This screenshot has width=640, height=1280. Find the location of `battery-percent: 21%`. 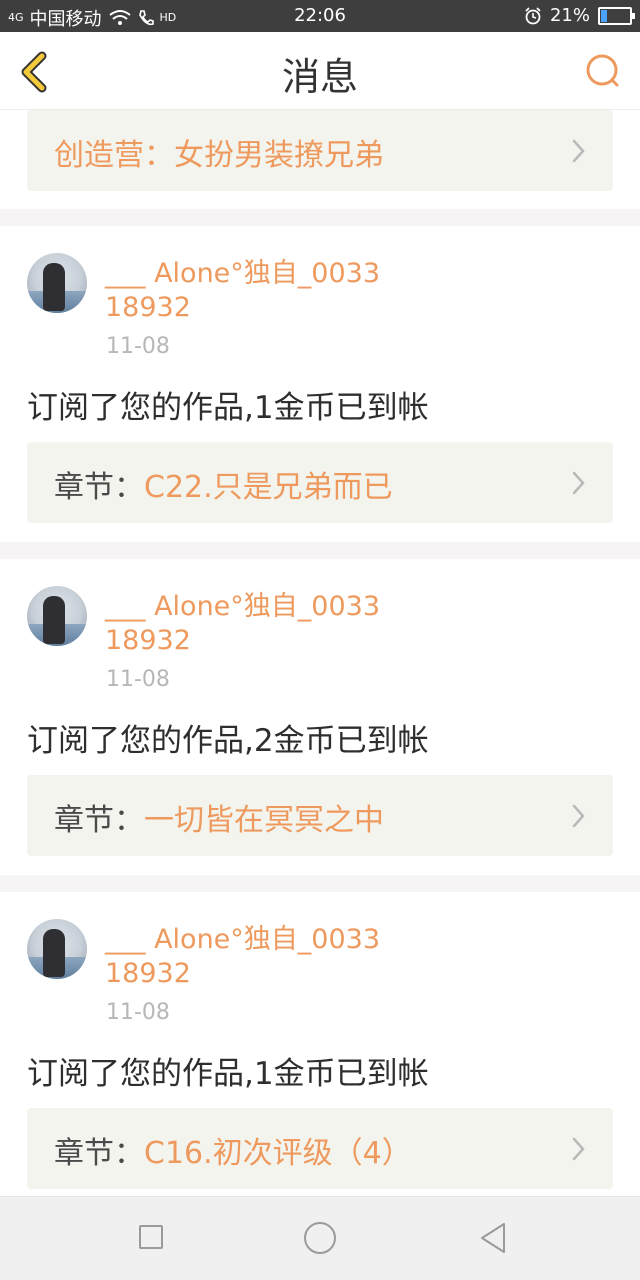

battery-percent: 21% is located at coordinates (569, 15).